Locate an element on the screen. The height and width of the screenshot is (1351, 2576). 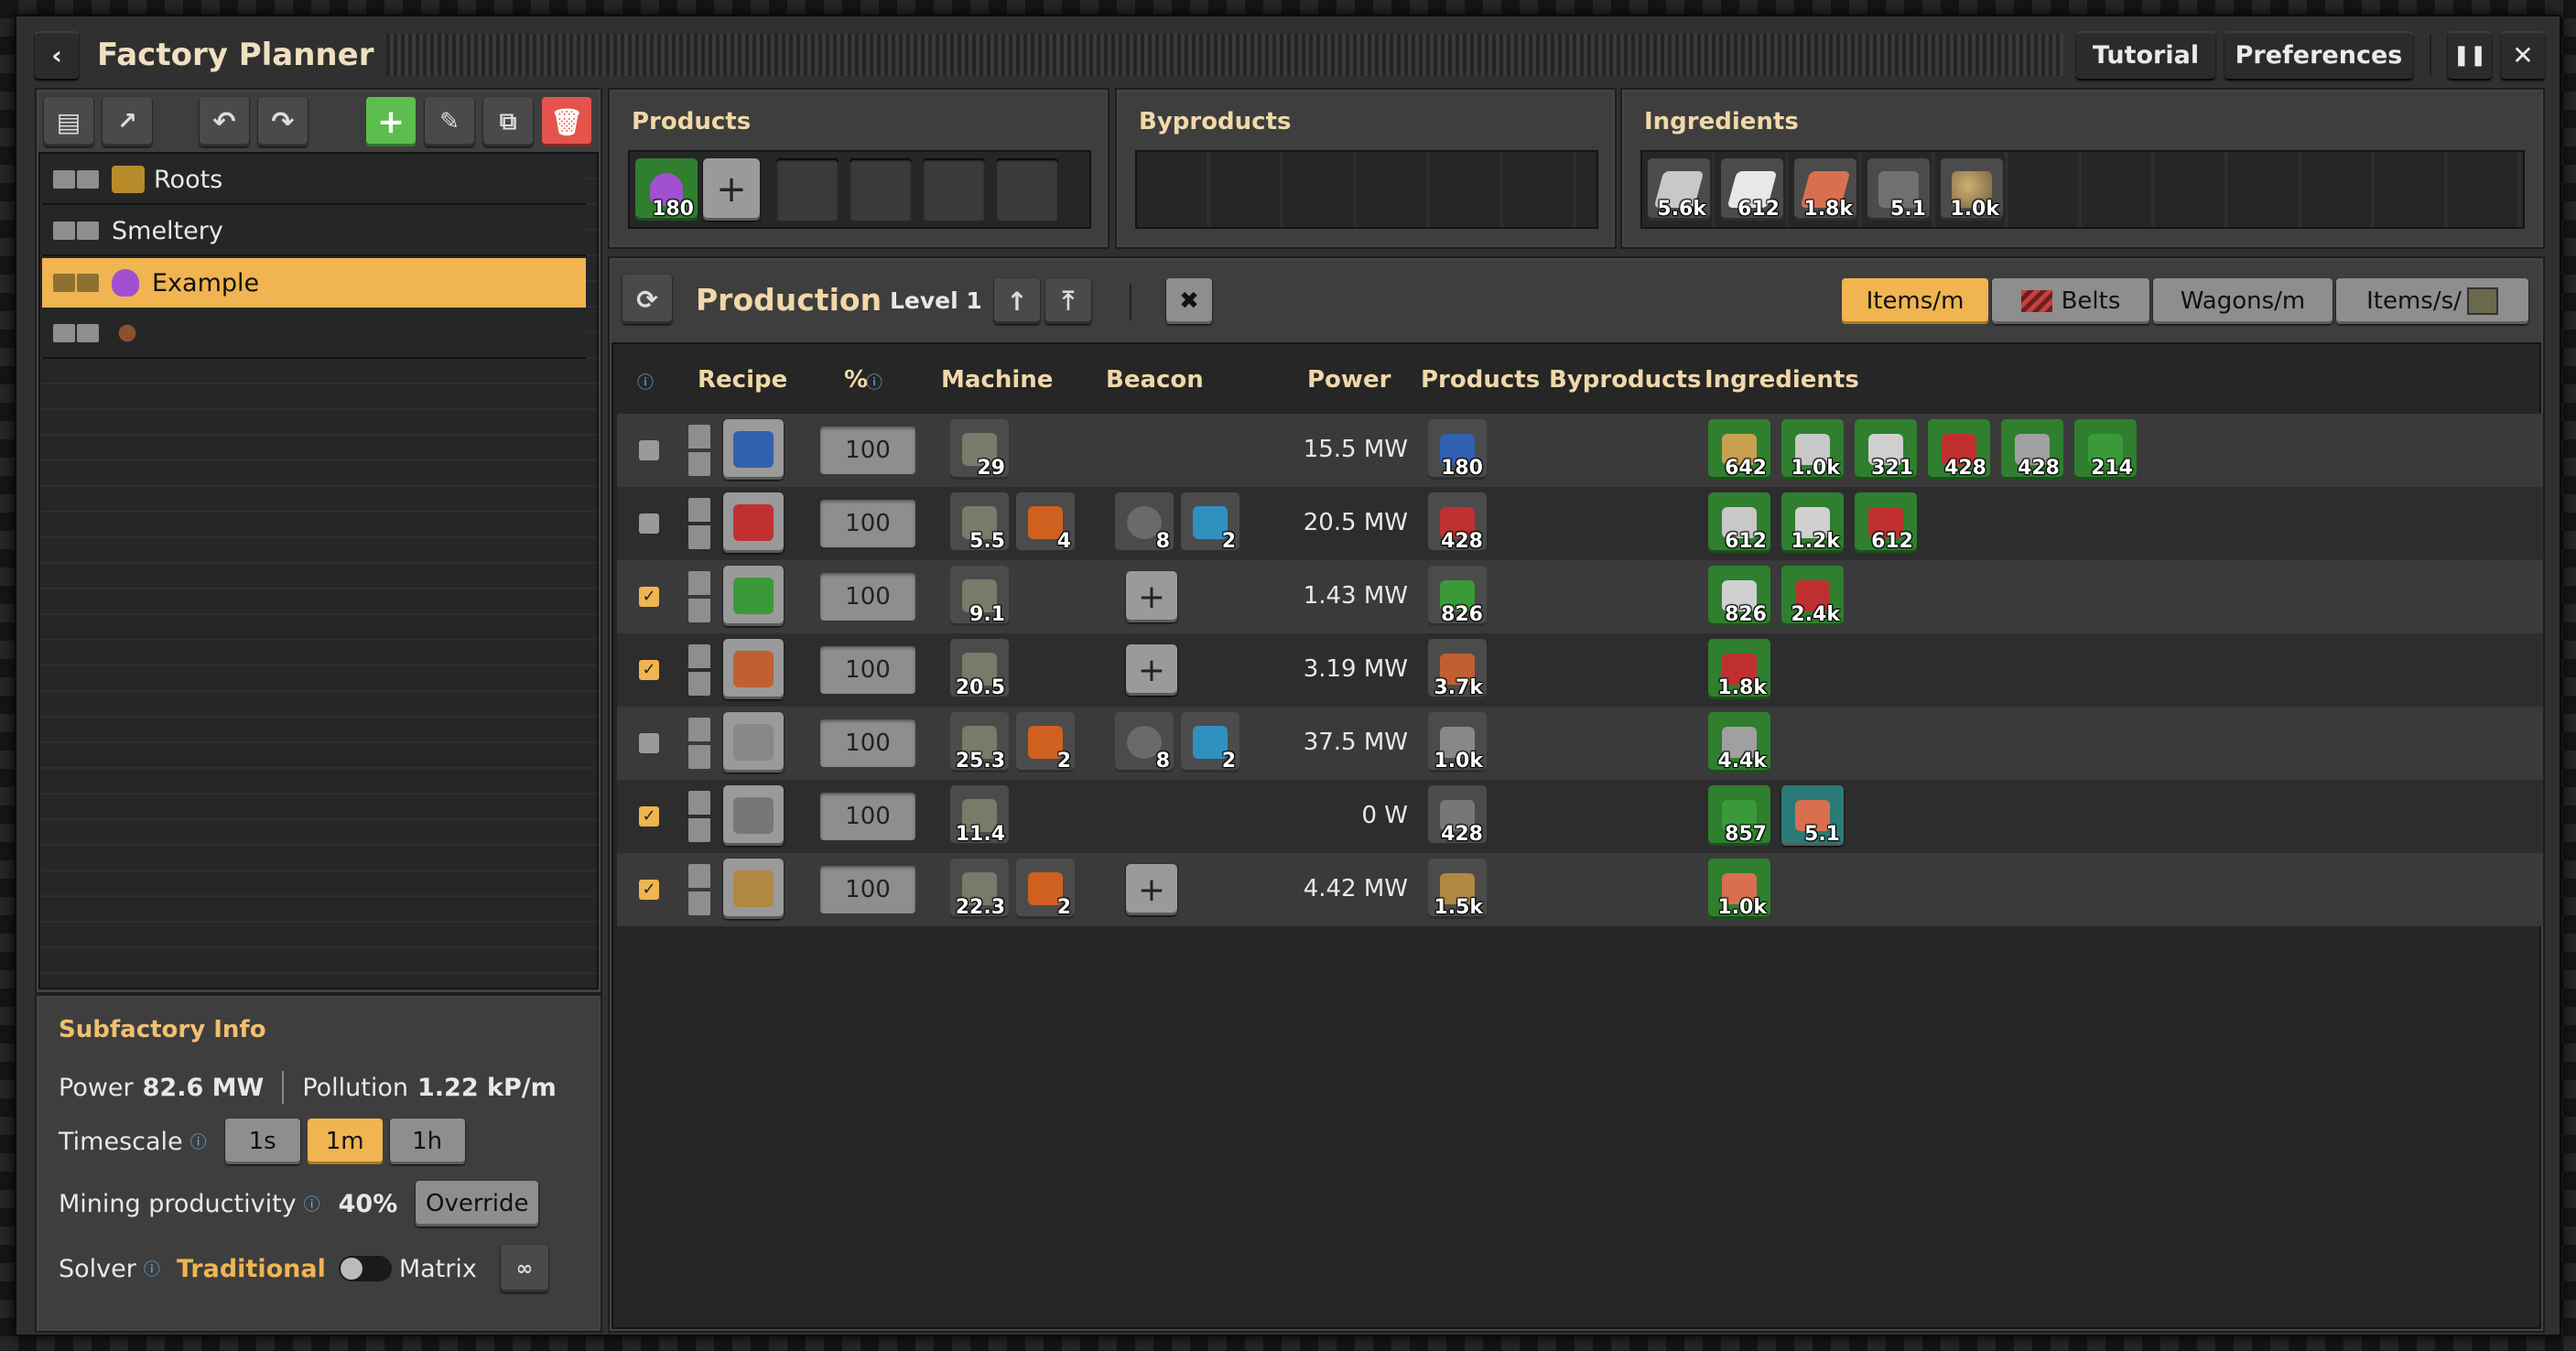
list-item-selected: Example is located at coordinates (314, 283).